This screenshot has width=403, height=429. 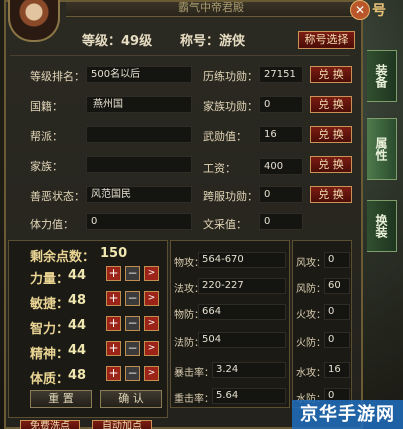 I want to click on salary-label: 工资：, so click(x=219, y=168).